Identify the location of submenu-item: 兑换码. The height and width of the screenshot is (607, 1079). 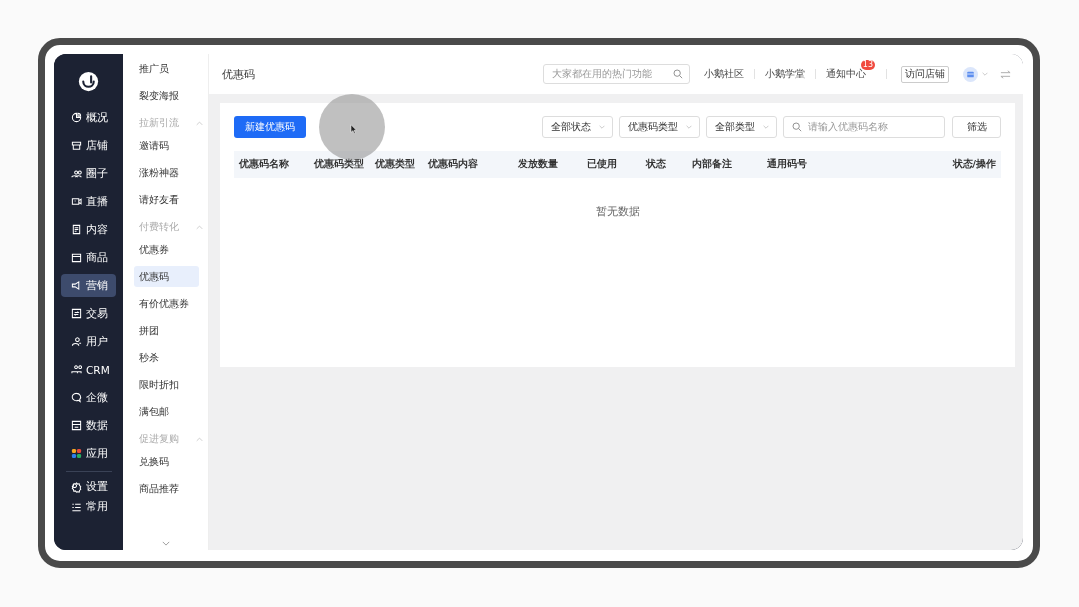
(166, 461).